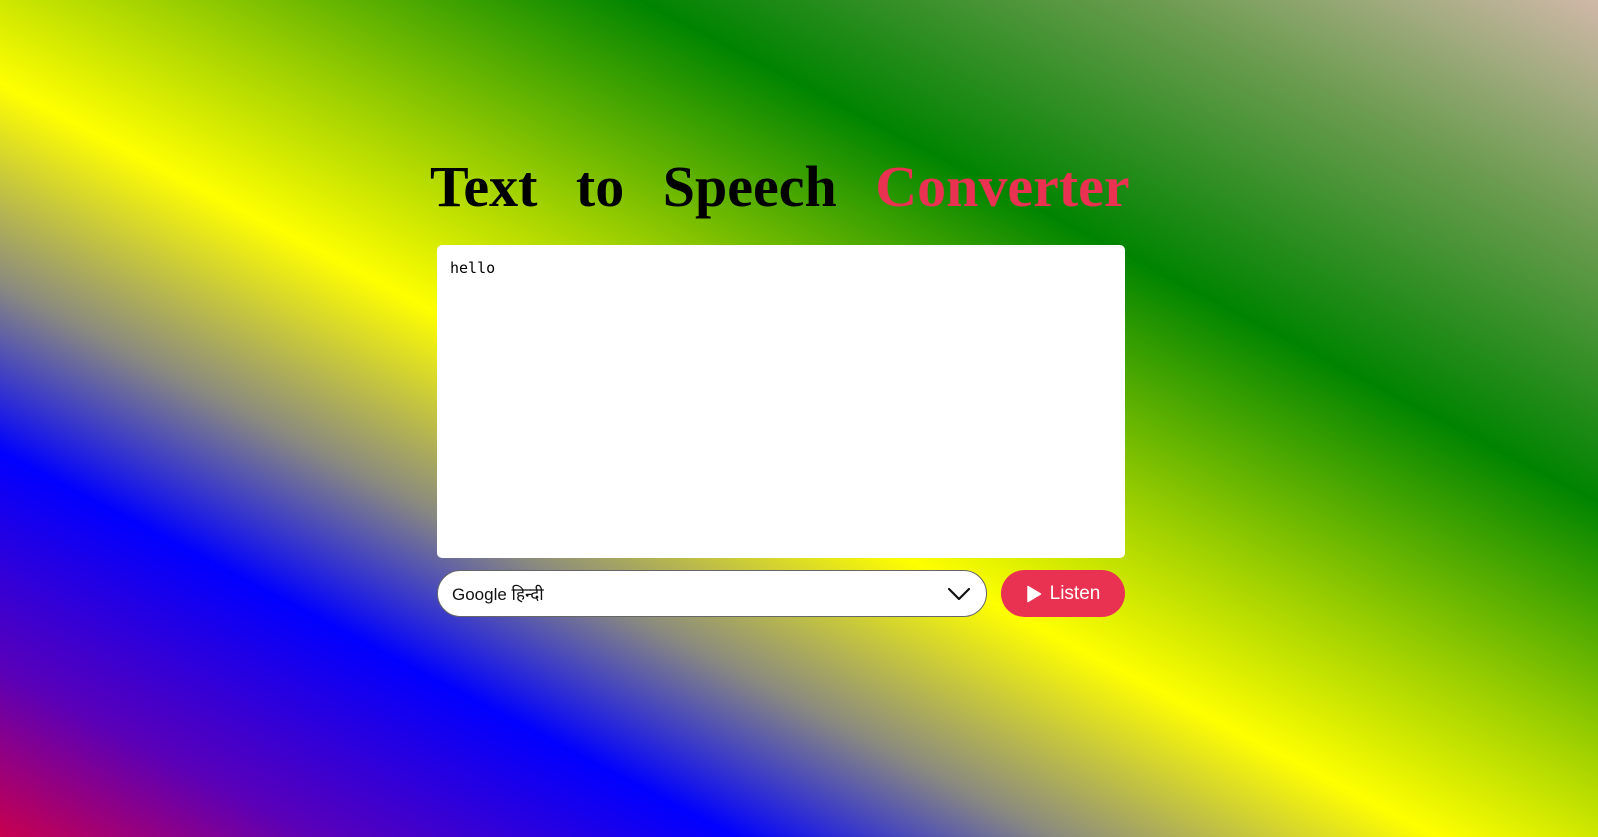  I want to click on page-title: Text to Speech Converter, so click(780, 186).